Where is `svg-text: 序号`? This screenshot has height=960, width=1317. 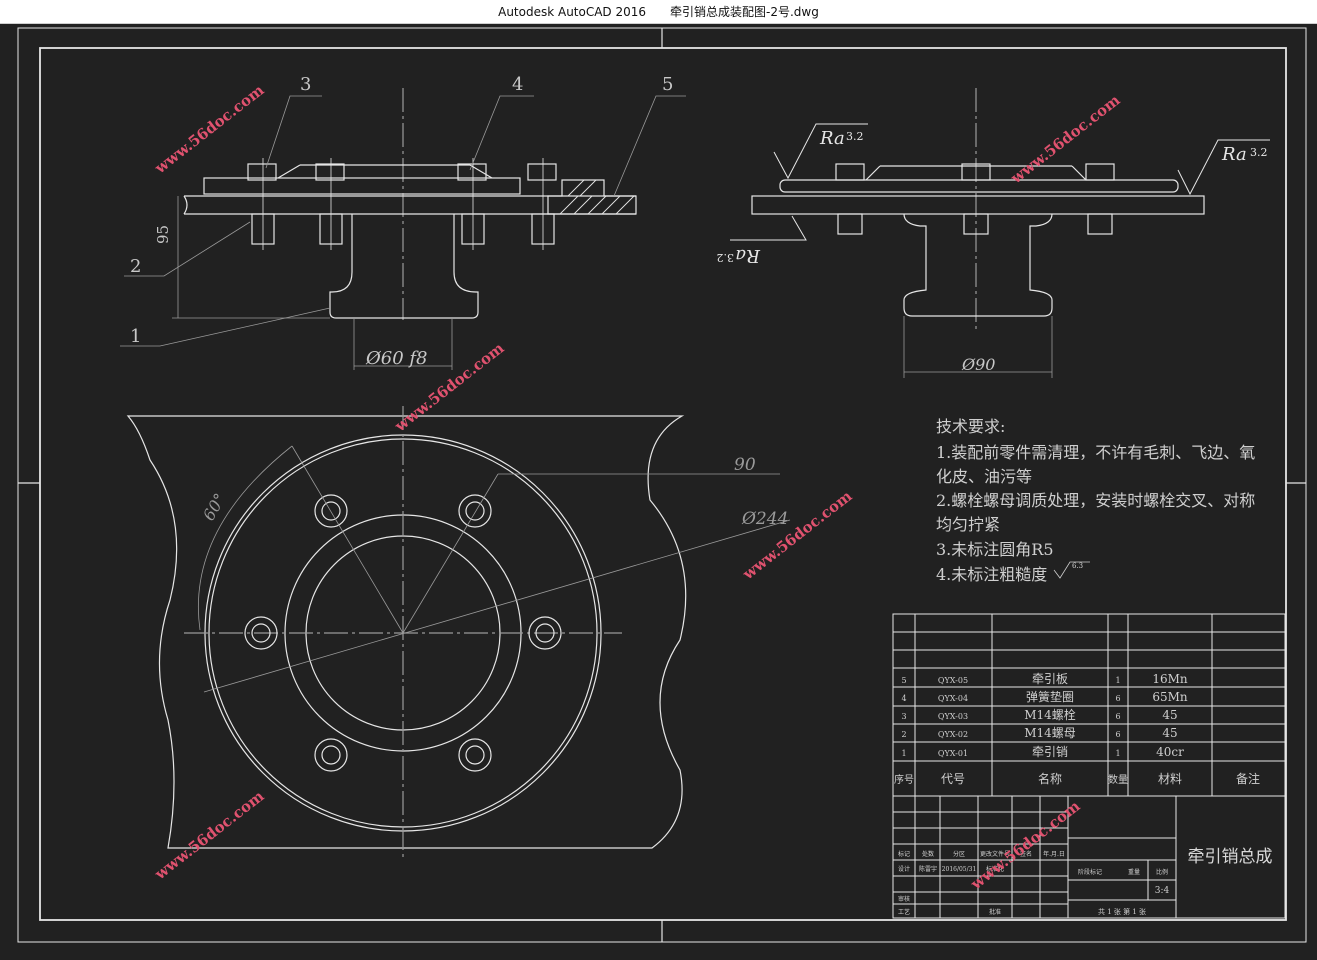 svg-text: 序号 is located at coordinates (904, 779).